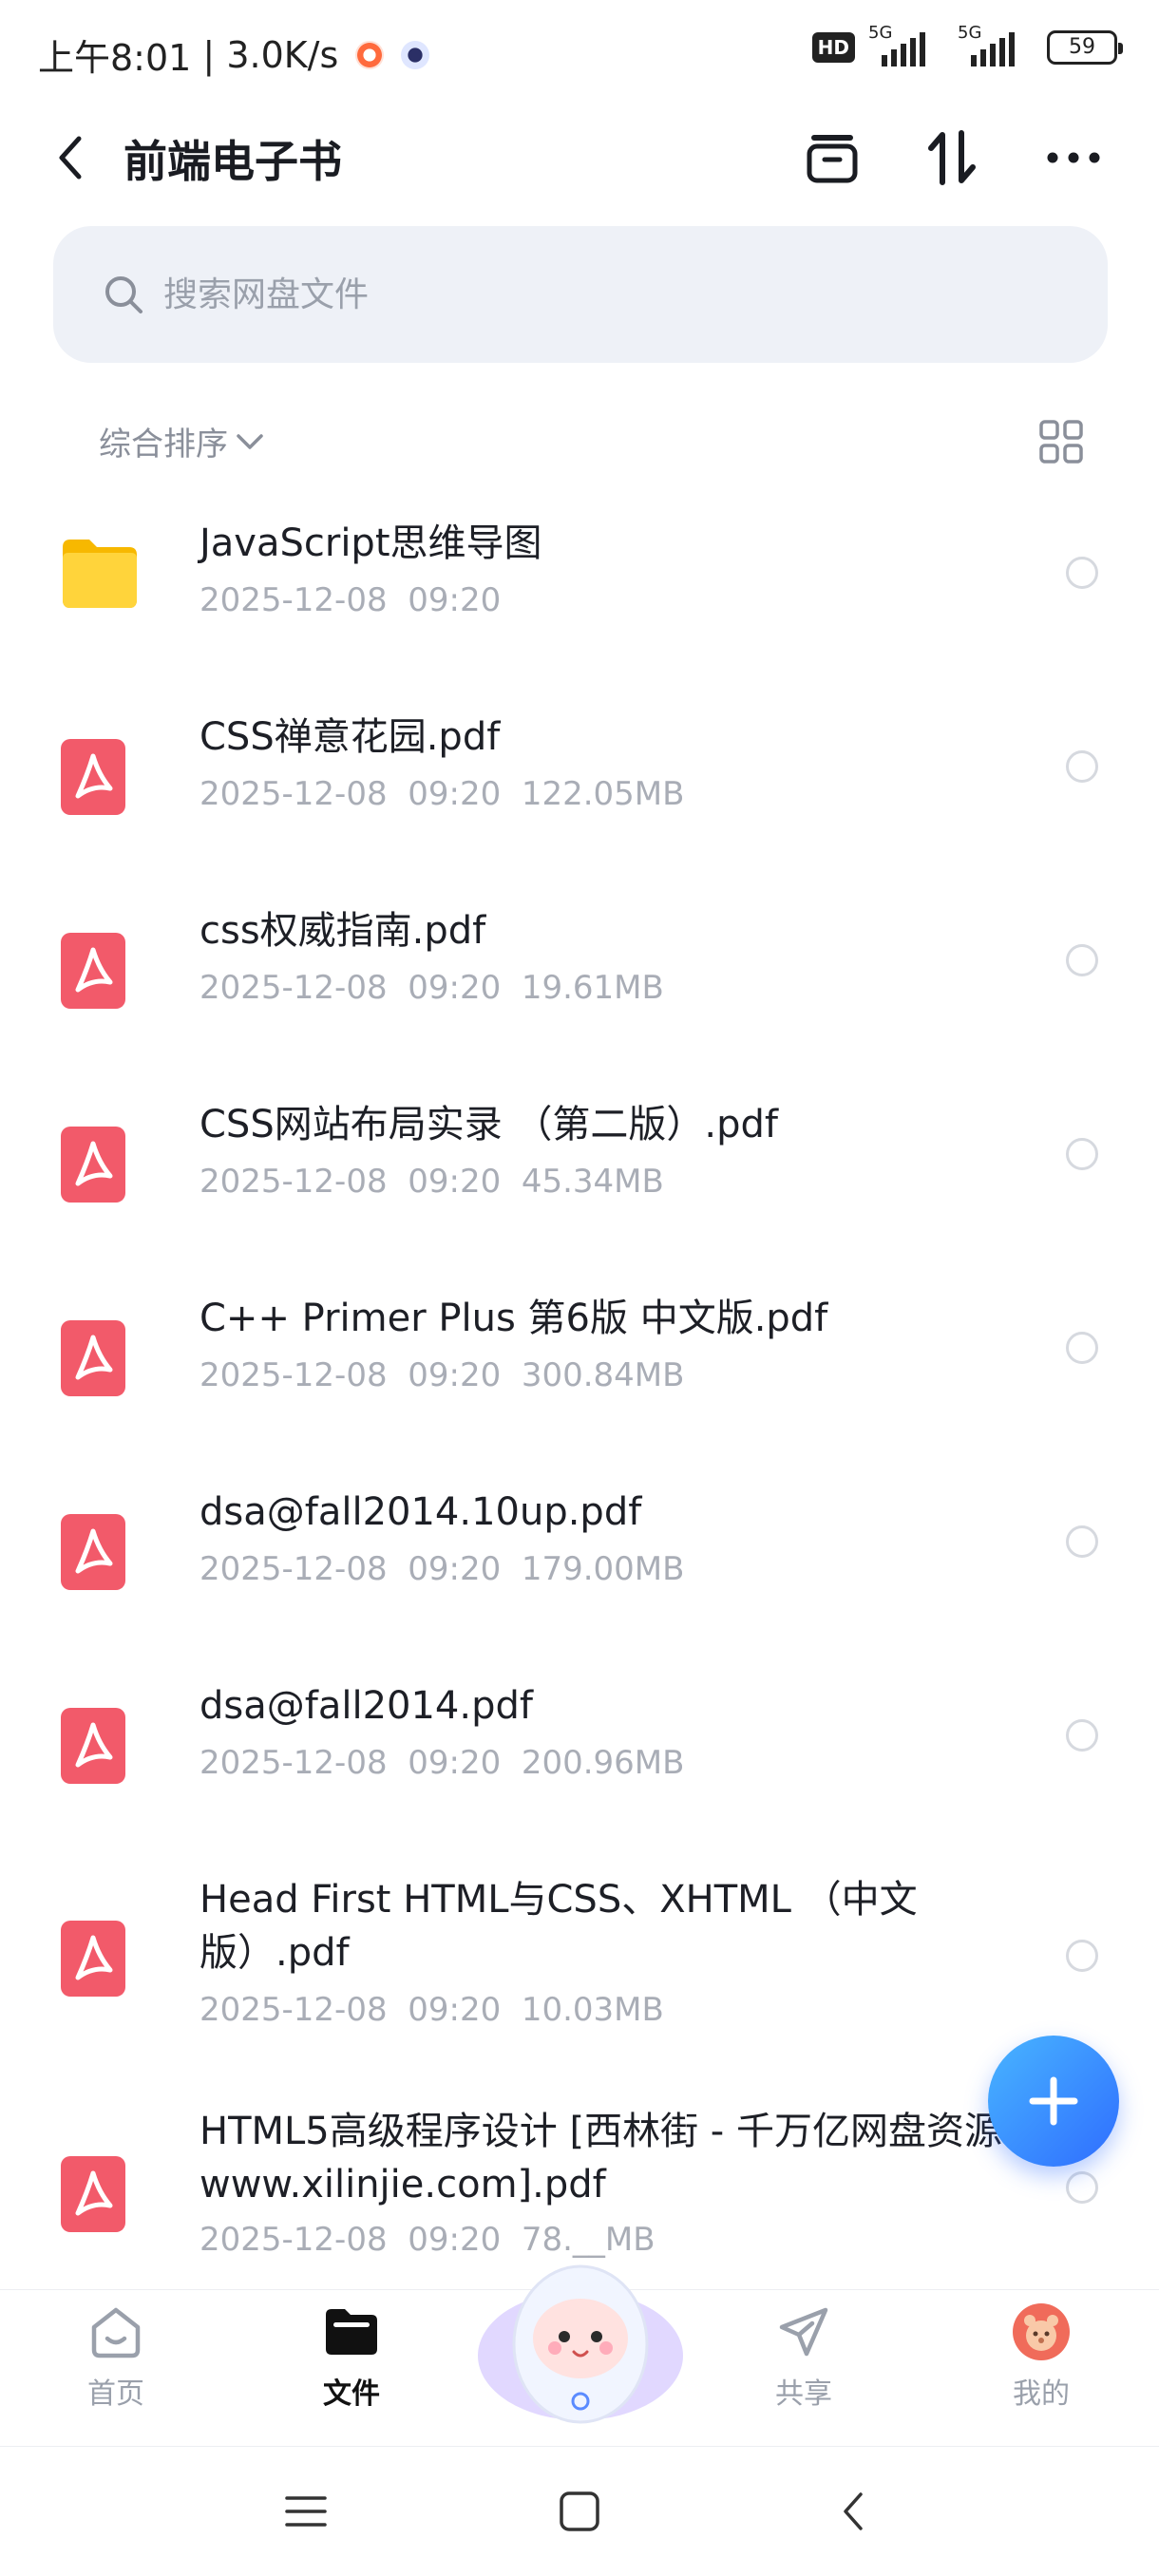 Image resolution: width=1159 pixels, height=2576 pixels. Describe the element at coordinates (603, 1375) in the screenshot. I see `file-size: 300.84MB` at that location.